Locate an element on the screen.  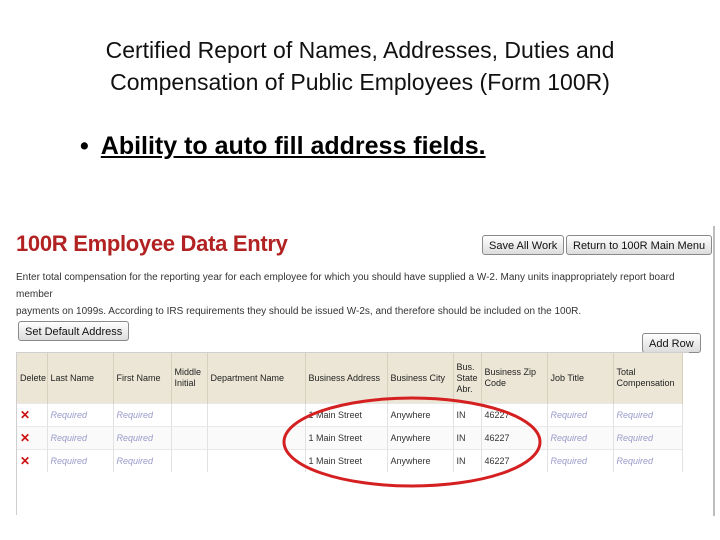
set-default-address-button: Set Default Address is located at coordinates (74, 331).